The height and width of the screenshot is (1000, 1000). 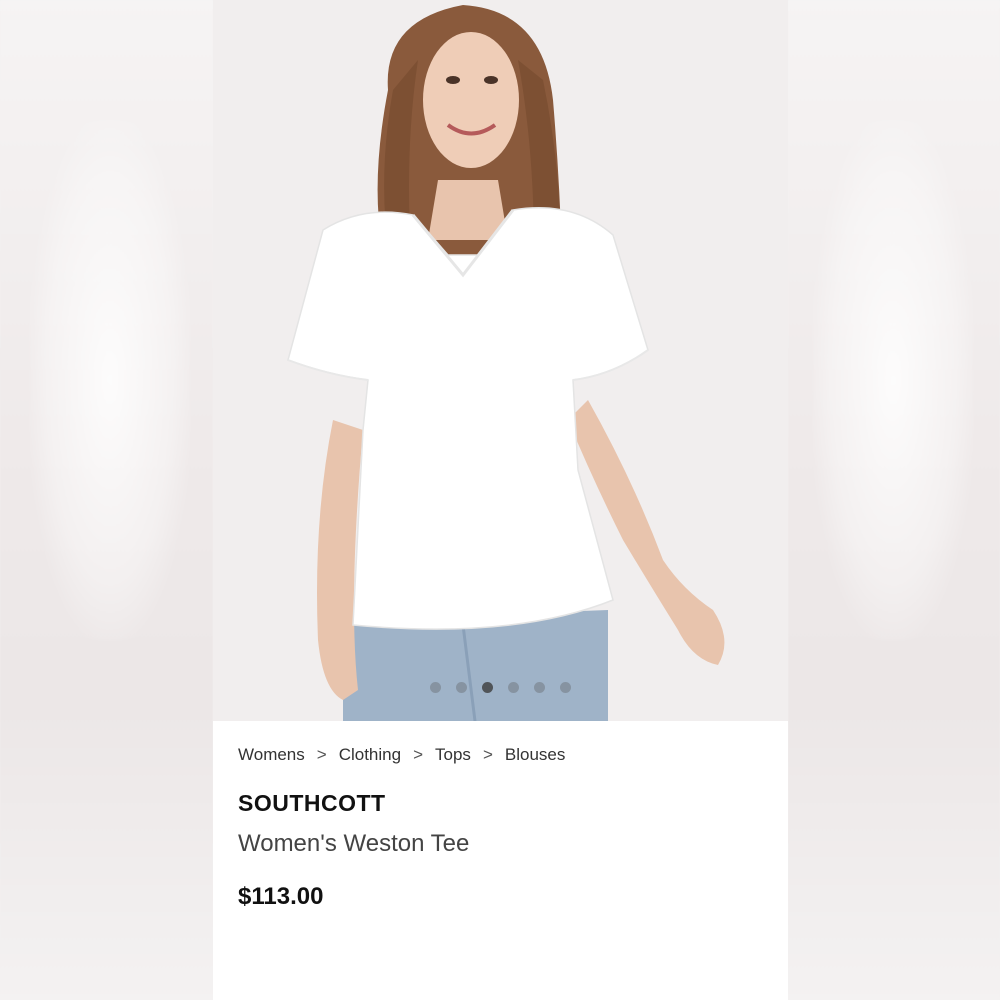 What do you see at coordinates (312, 803) in the screenshot?
I see `product-brand: SOUTHCOTT` at bounding box center [312, 803].